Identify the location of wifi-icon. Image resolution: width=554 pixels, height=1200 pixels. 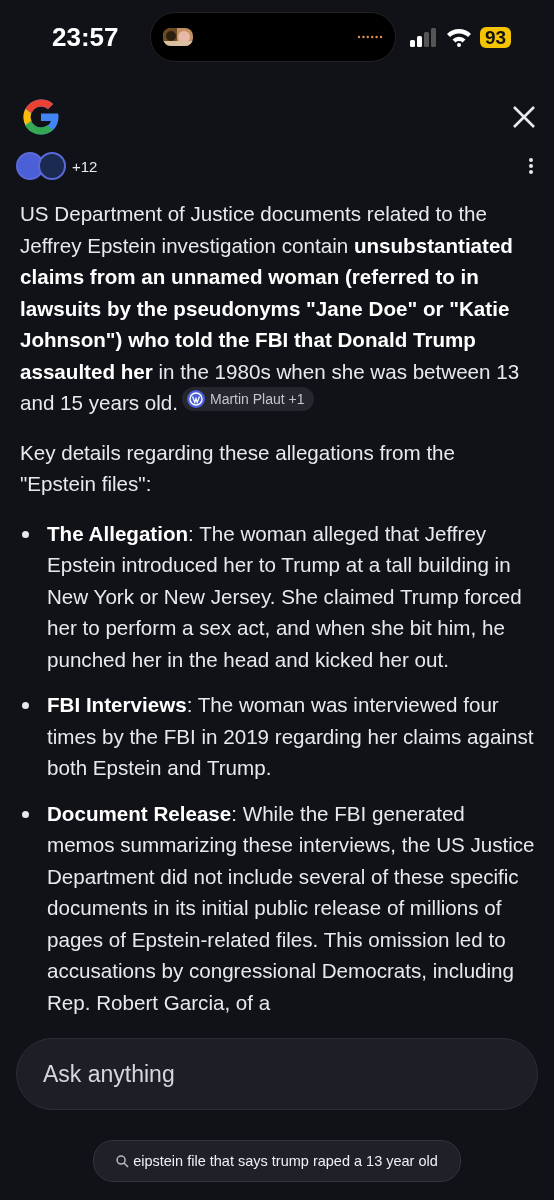
(459, 37).